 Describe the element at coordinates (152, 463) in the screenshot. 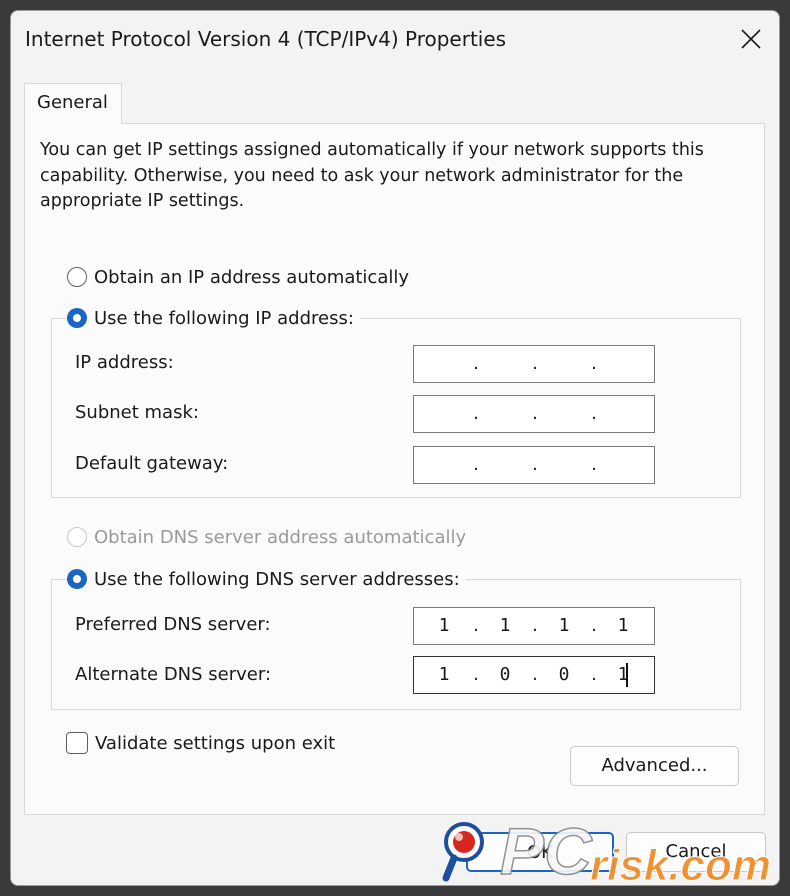

I see `default-gateway-label: Default gateway:` at that location.